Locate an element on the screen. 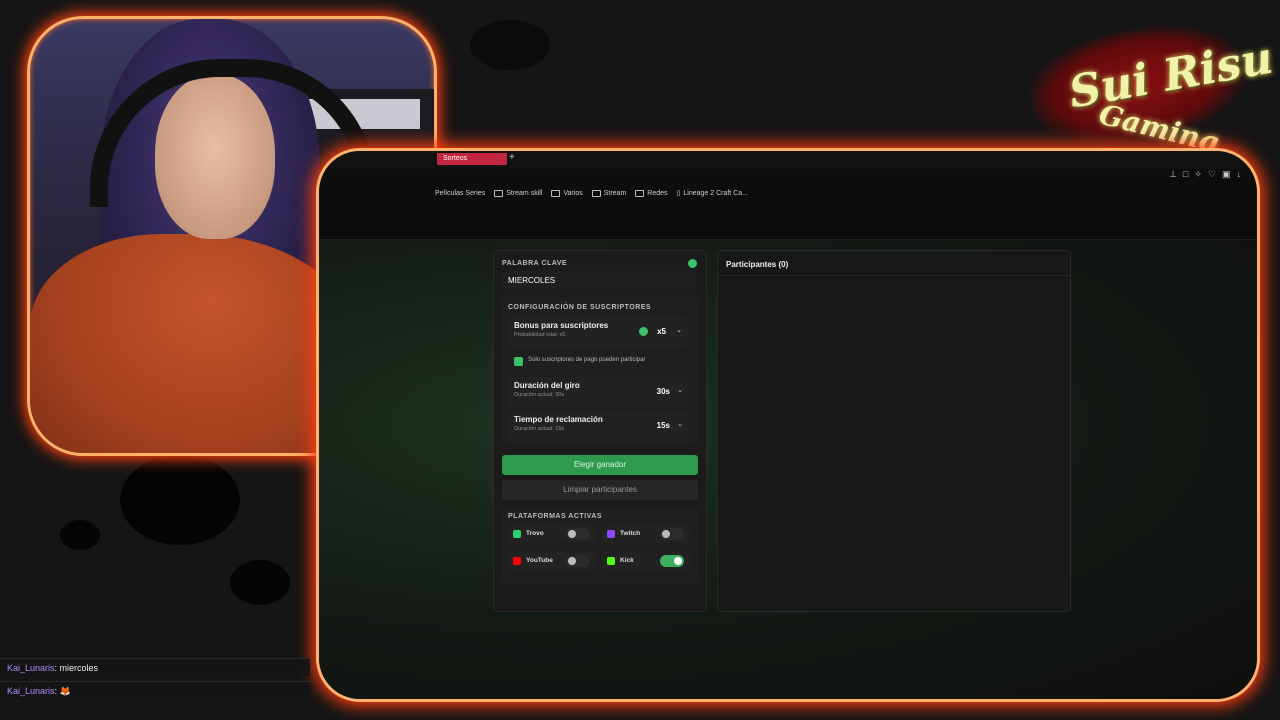  chat-message: Kai_Lunaris: 🦊 is located at coordinates (155, 690).